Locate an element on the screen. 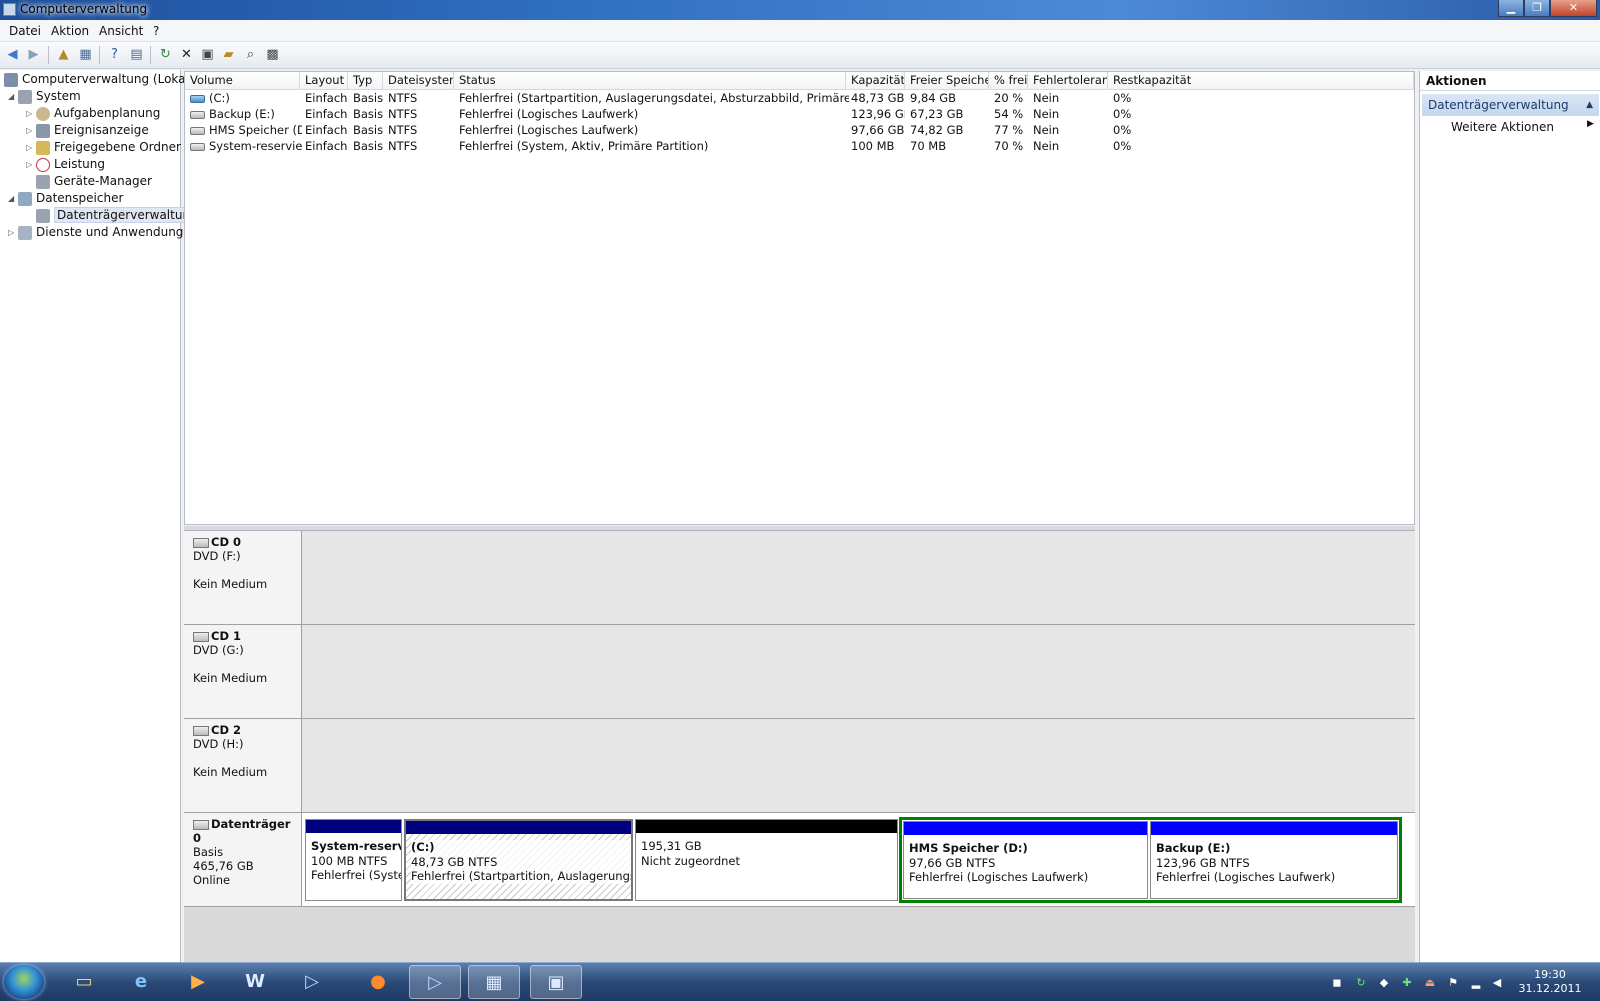  delete-icon: ✕ is located at coordinates (186, 54).